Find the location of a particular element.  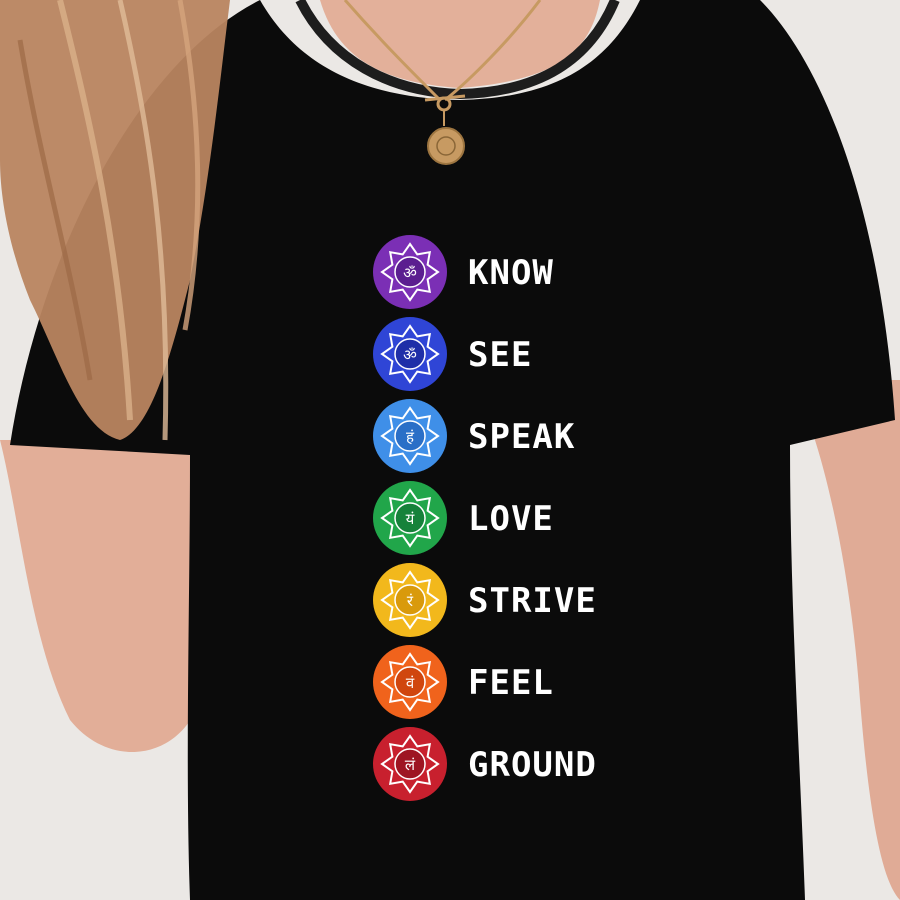

chakra-glyph: लं is located at coordinates (410, 765).